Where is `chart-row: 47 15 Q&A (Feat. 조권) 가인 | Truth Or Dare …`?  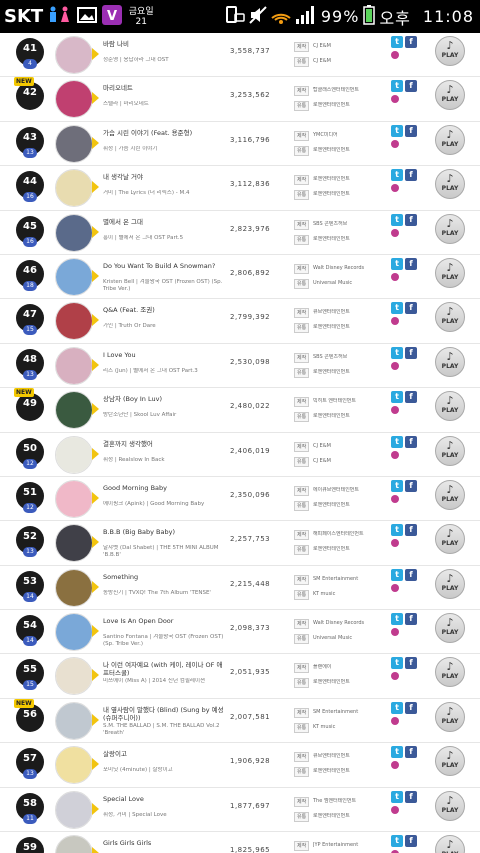
chart-row: 47 15 Q&A (Feat. 조권) 가인 | Truth Or Dare … is located at coordinates (240, 321).